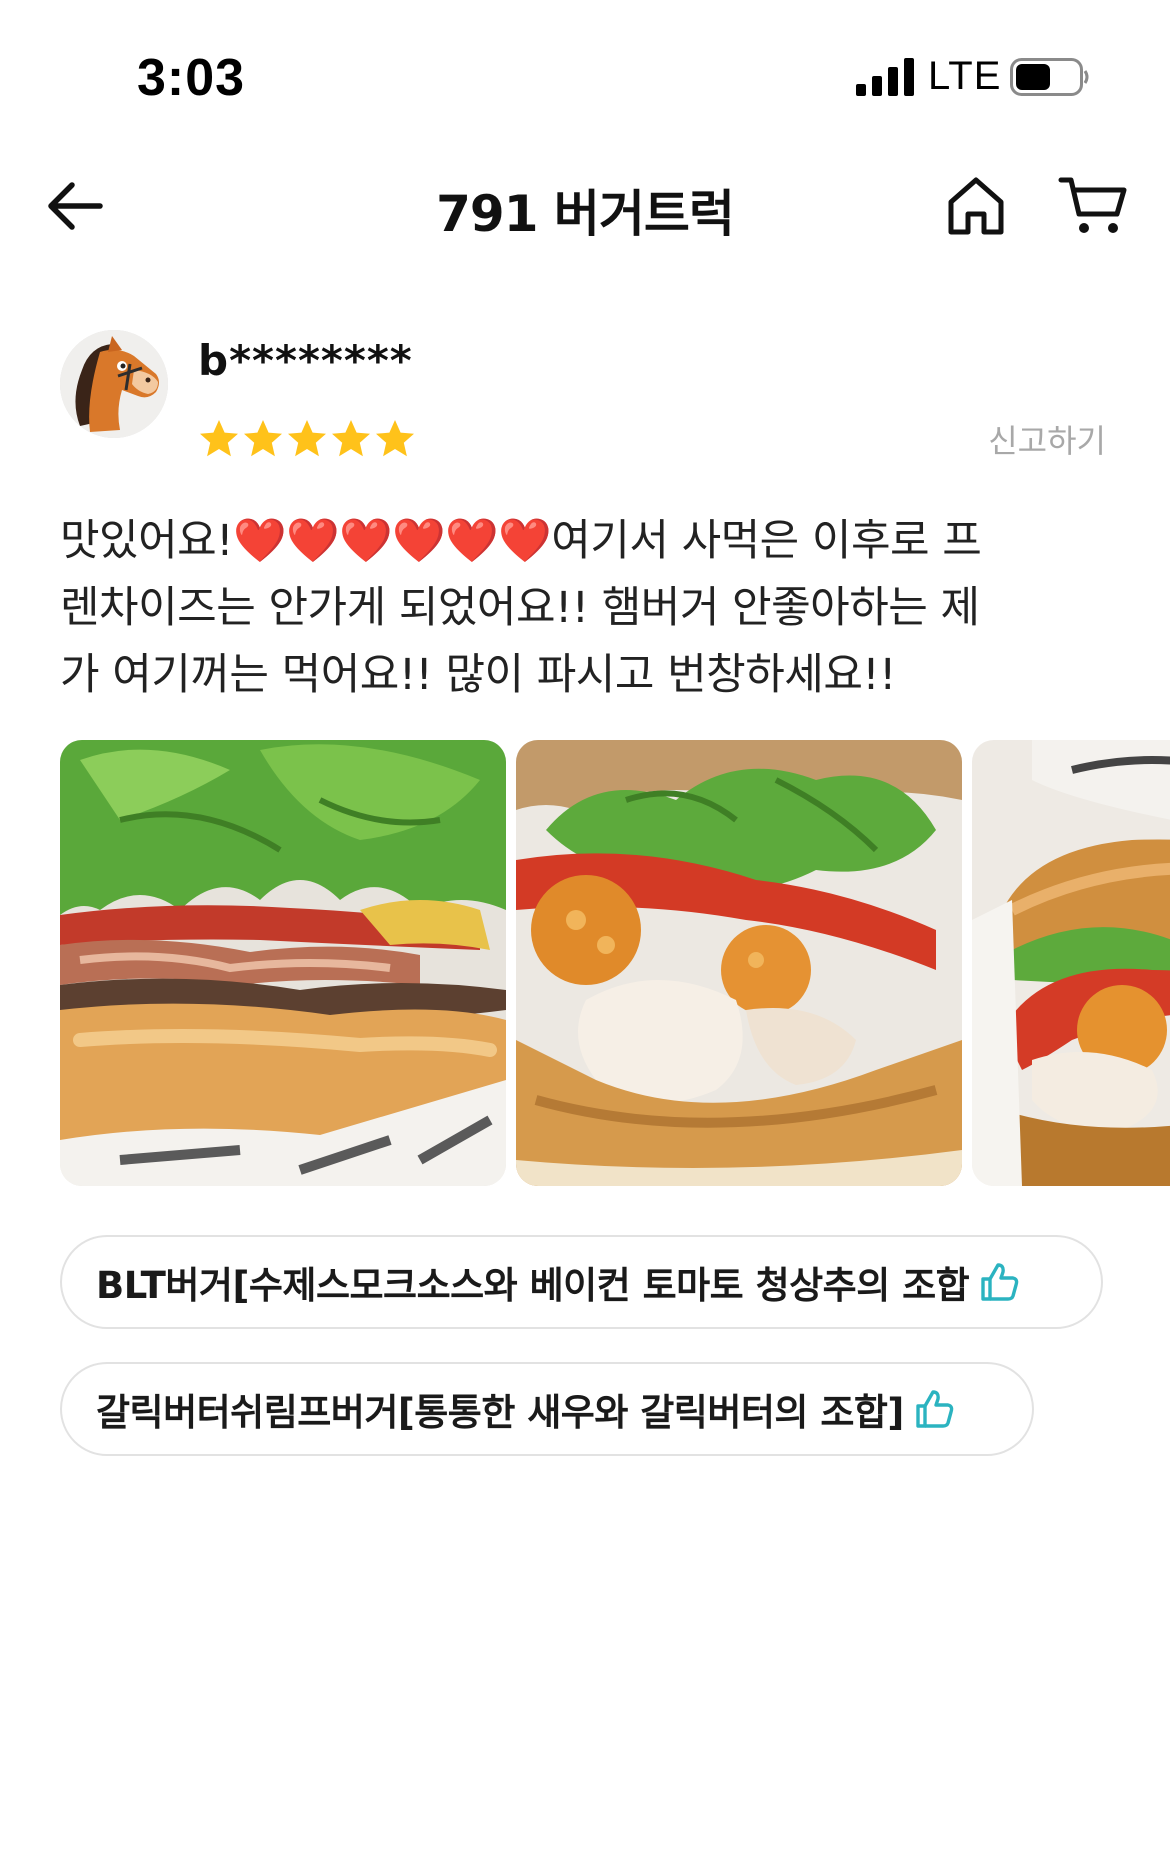 This screenshot has height=1852, width=1170. I want to click on avatar, so click(114, 384).